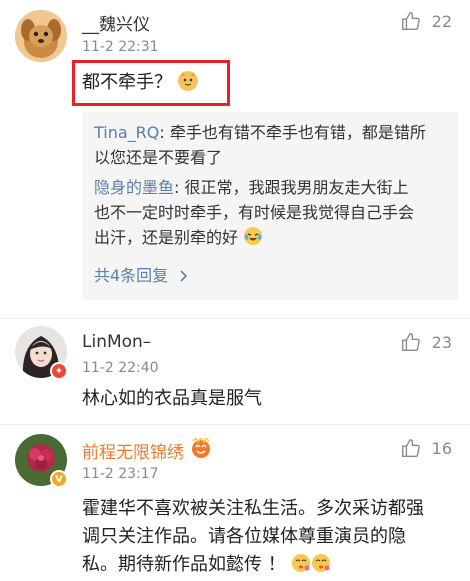 This screenshot has height=581, width=470. Describe the element at coordinates (206, 565) in the screenshot. I see `comment-text: 私。期待新作品如懿传 ！` at that location.